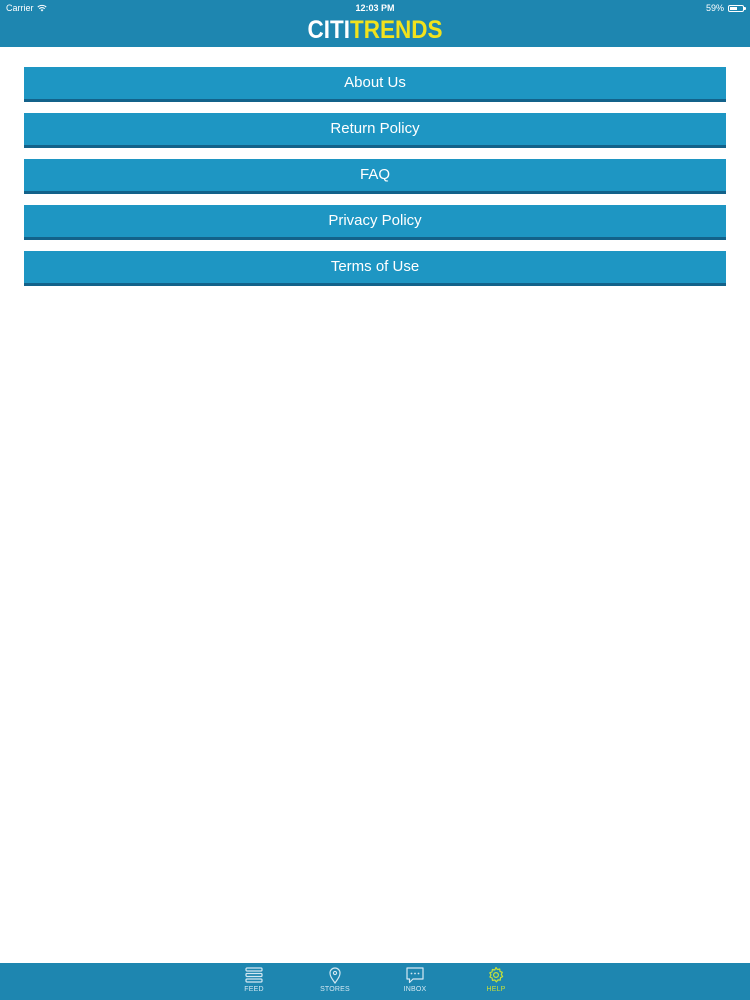  What do you see at coordinates (725, 8) in the screenshot?
I see `status-battery: 59%` at bounding box center [725, 8].